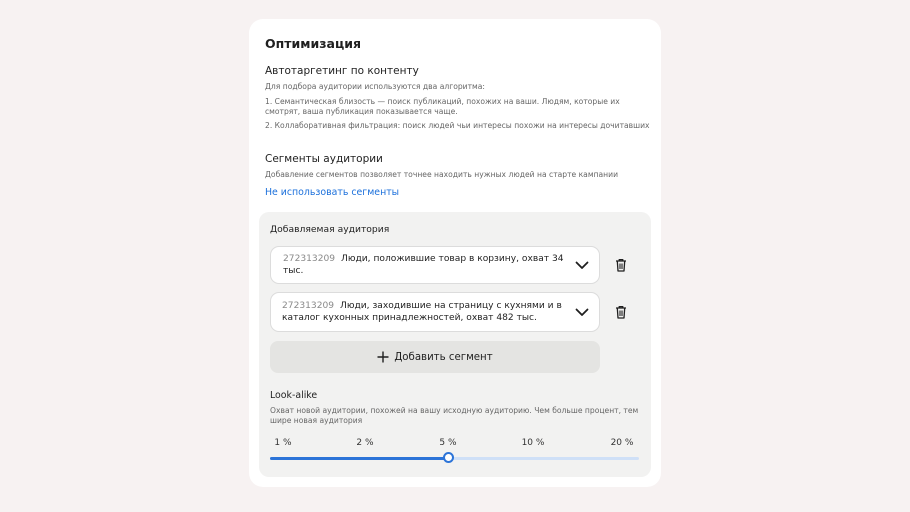 This screenshot has width=910, height=512. What do you see at coordinates (324, 159) in the screenshot?
I see `segments-heading: Сегменты аудитории` at bounding box center [324, 159].